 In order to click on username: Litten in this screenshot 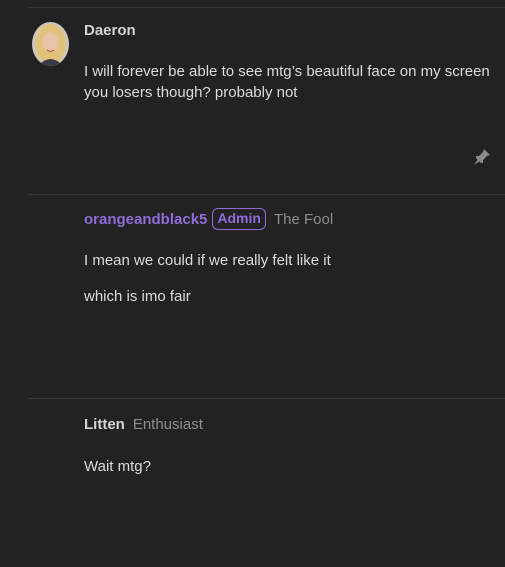, I will do `click(104, 424)`.